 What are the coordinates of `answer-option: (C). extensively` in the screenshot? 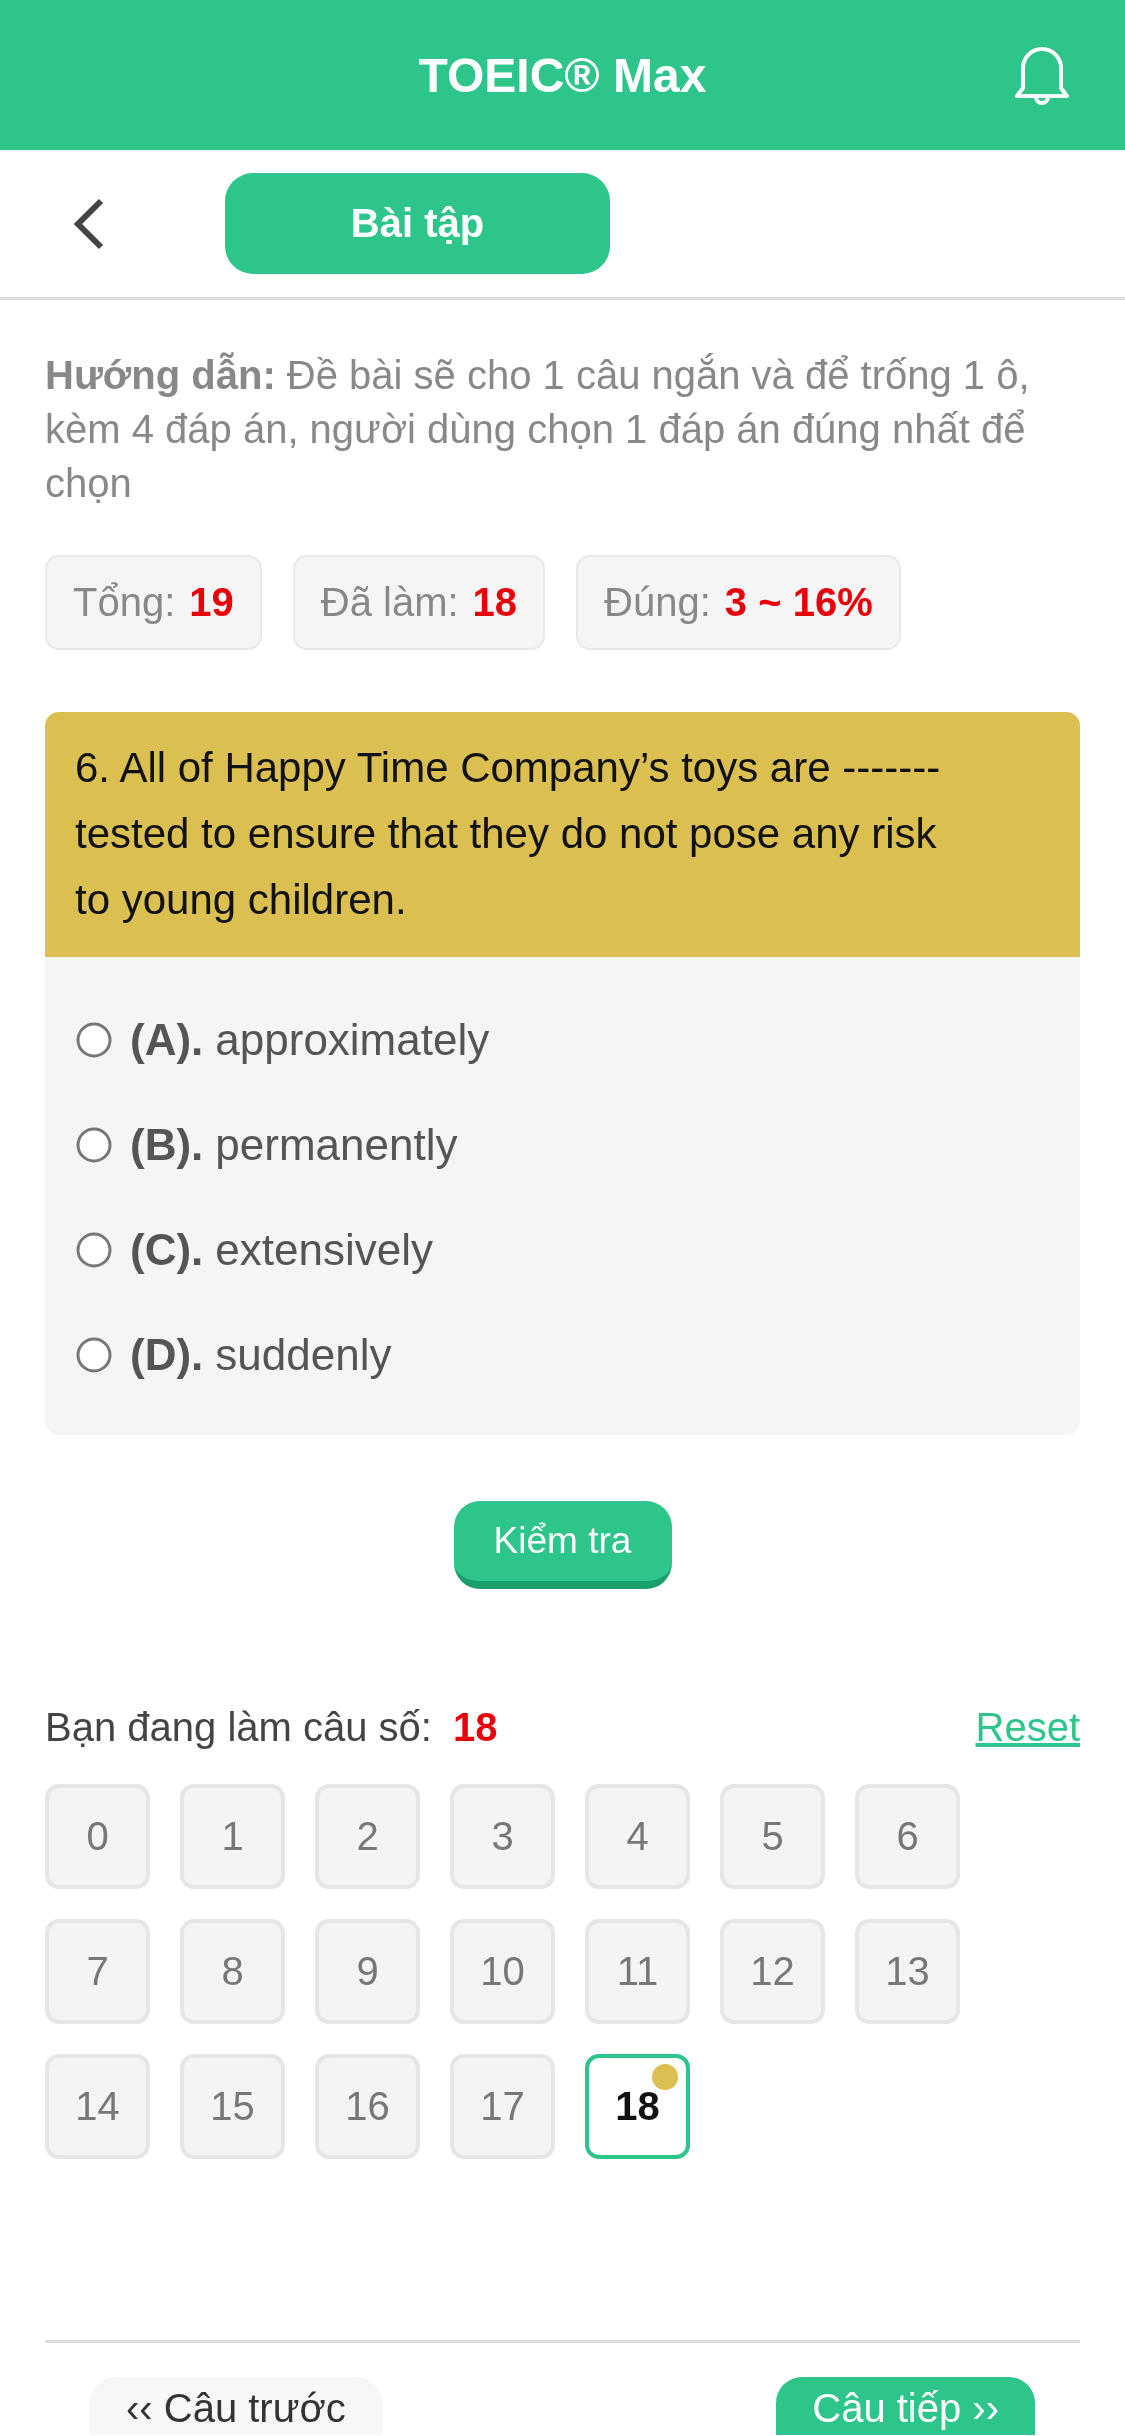 It's located at (563, 1249).